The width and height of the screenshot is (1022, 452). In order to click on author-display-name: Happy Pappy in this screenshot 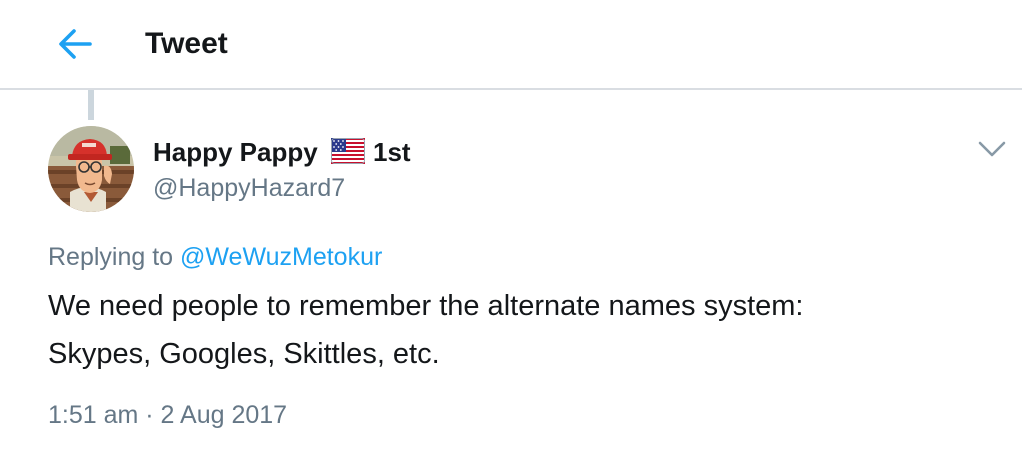, I will do `click(235, 152)`.